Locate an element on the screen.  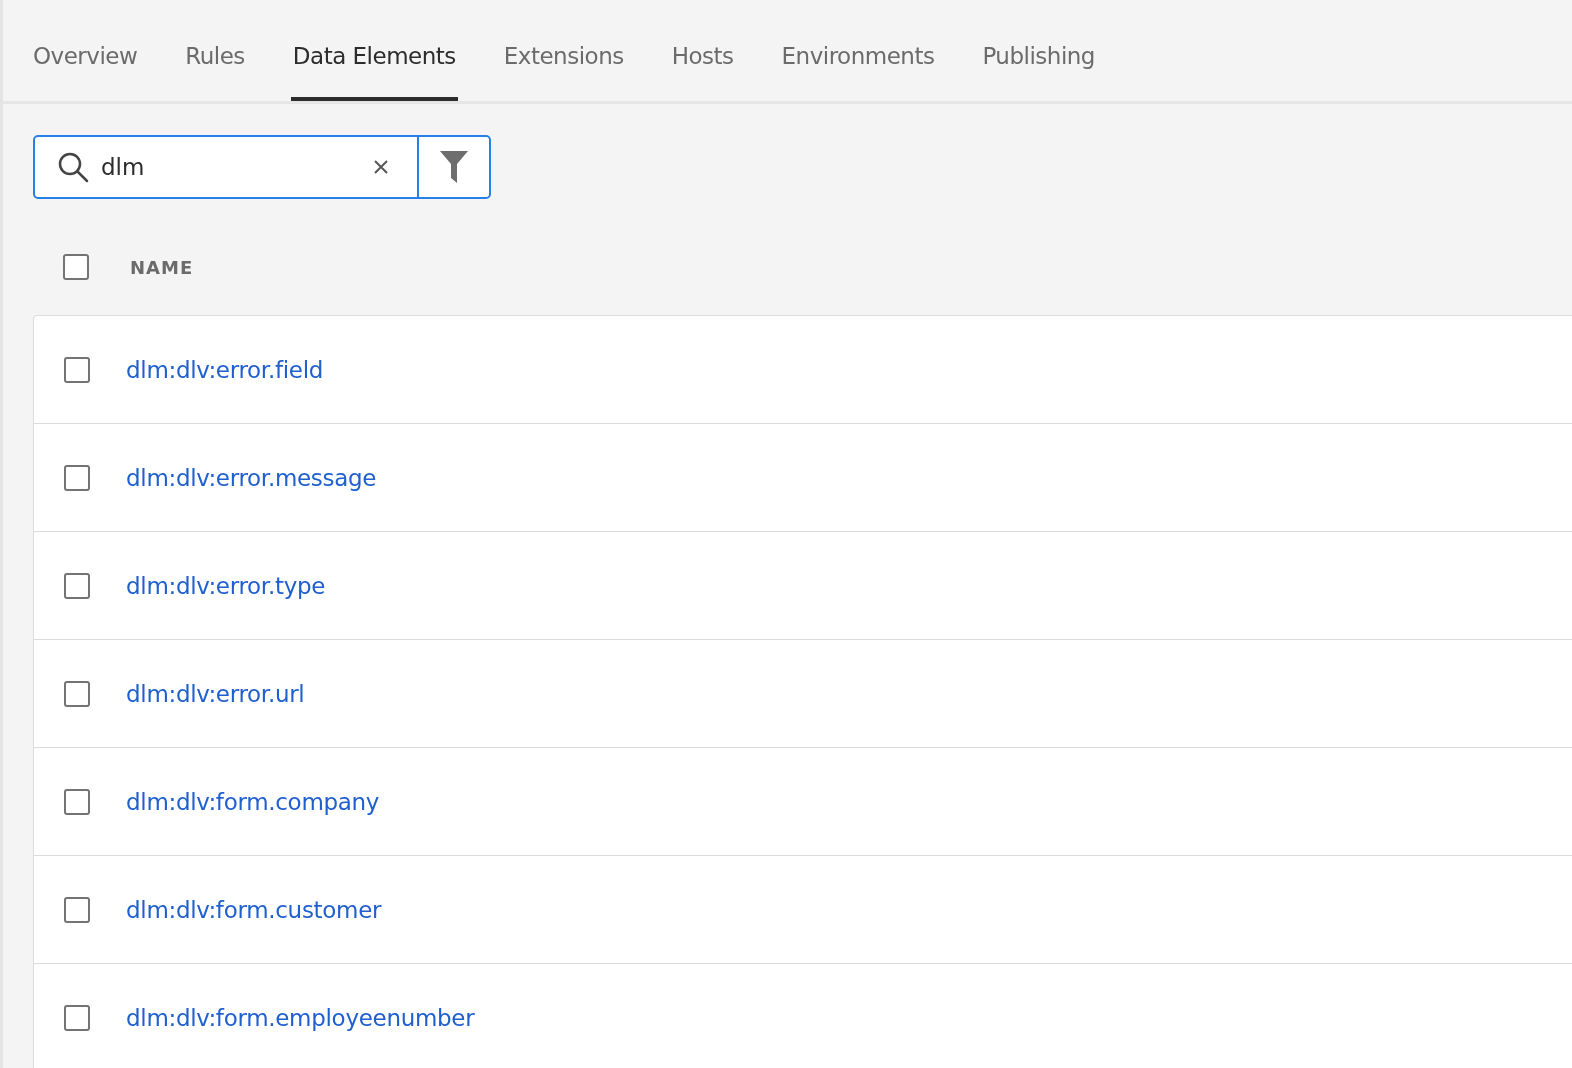
clear-icon is located at coordinates (381, 167).